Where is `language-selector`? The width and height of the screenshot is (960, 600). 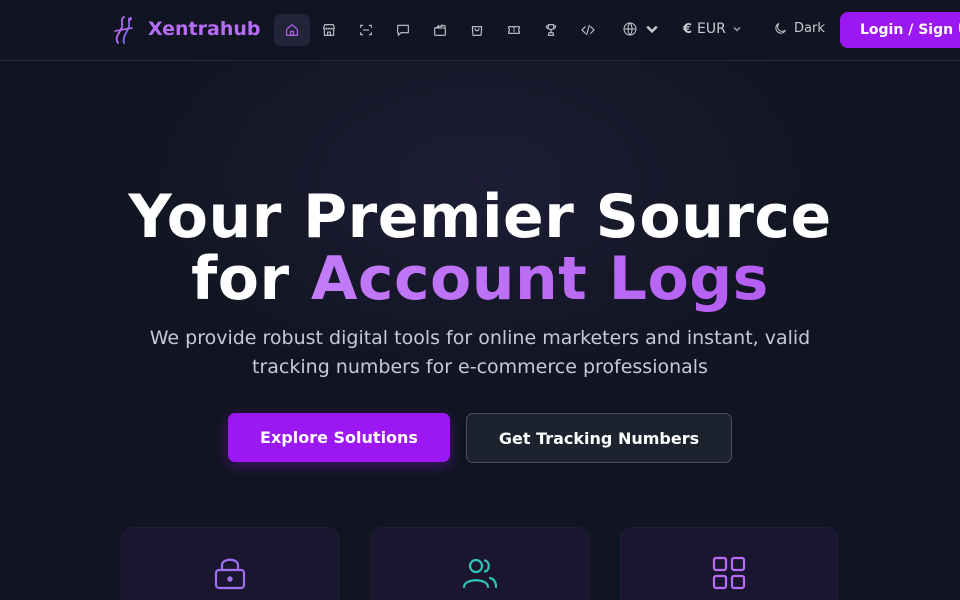
language-selector is located at coordinates (641, 29).